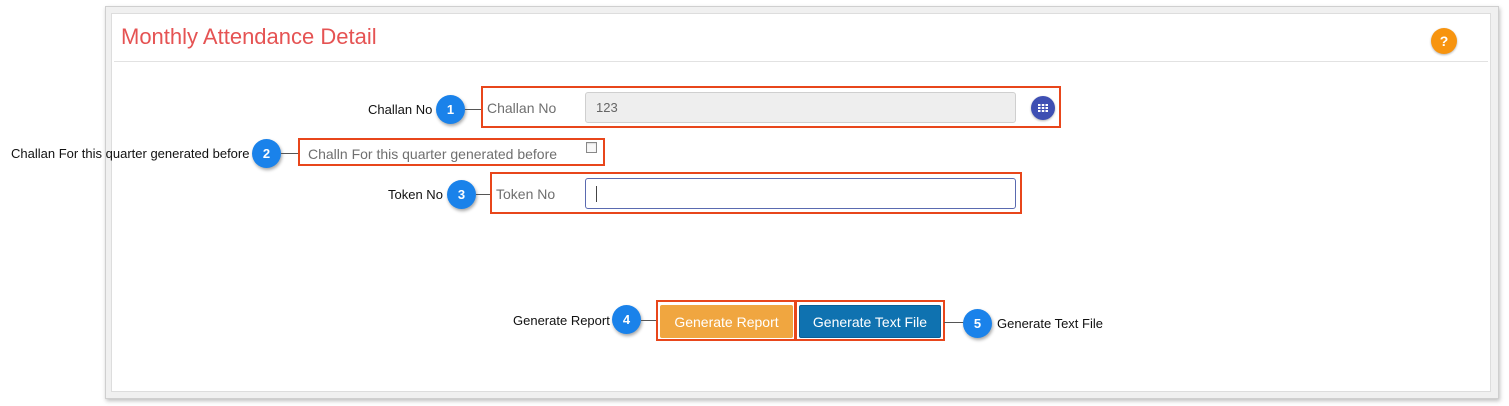 The height and width of the screenshot is (406, 1509). What do you see at coordinates (400, 109) in the screenshot?
I see `annotation-label-1: Challan No` at bounding box center [400, 109].